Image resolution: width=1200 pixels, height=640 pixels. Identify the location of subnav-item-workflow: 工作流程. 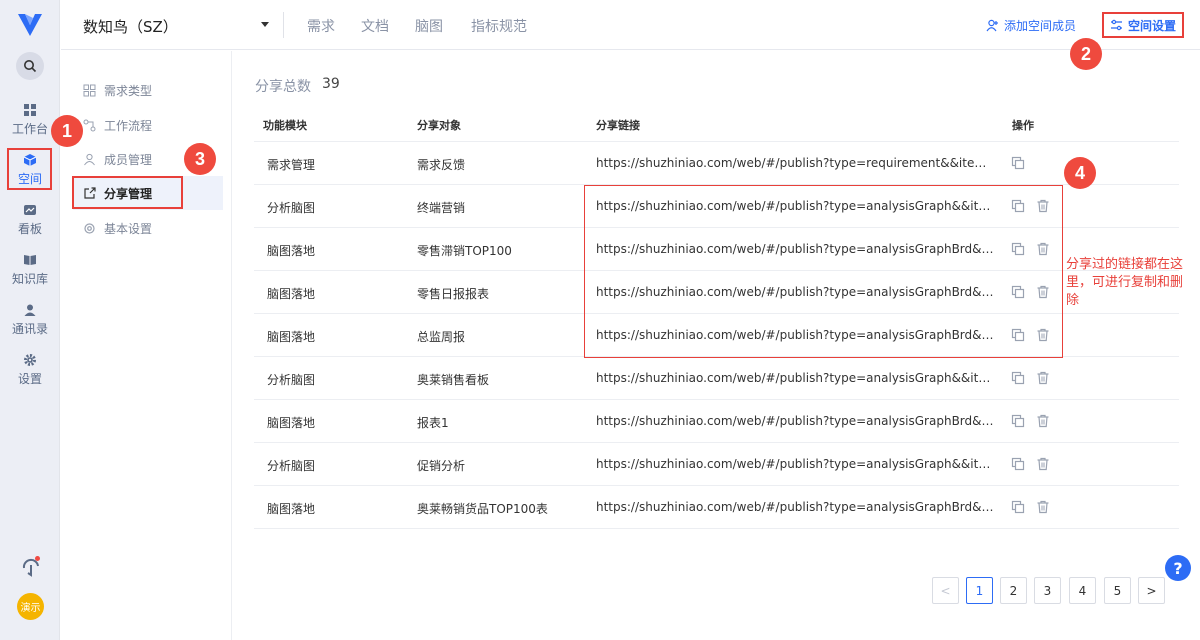
(148, 125).